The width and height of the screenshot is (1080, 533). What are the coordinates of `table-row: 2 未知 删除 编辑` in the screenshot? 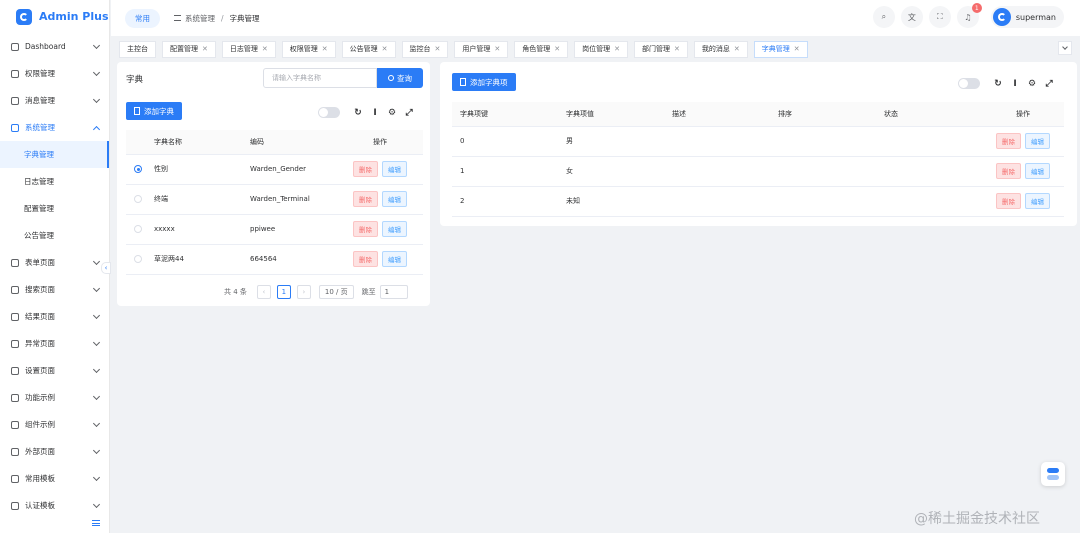 It's located at (758, 201).